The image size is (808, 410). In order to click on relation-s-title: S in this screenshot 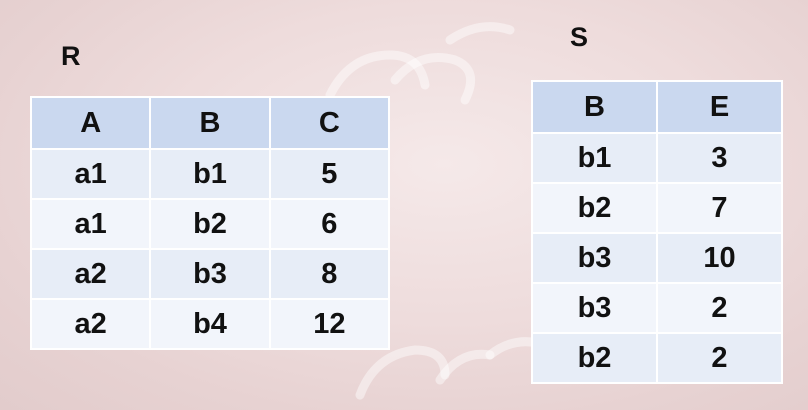, I will do `click(579, 37)`.